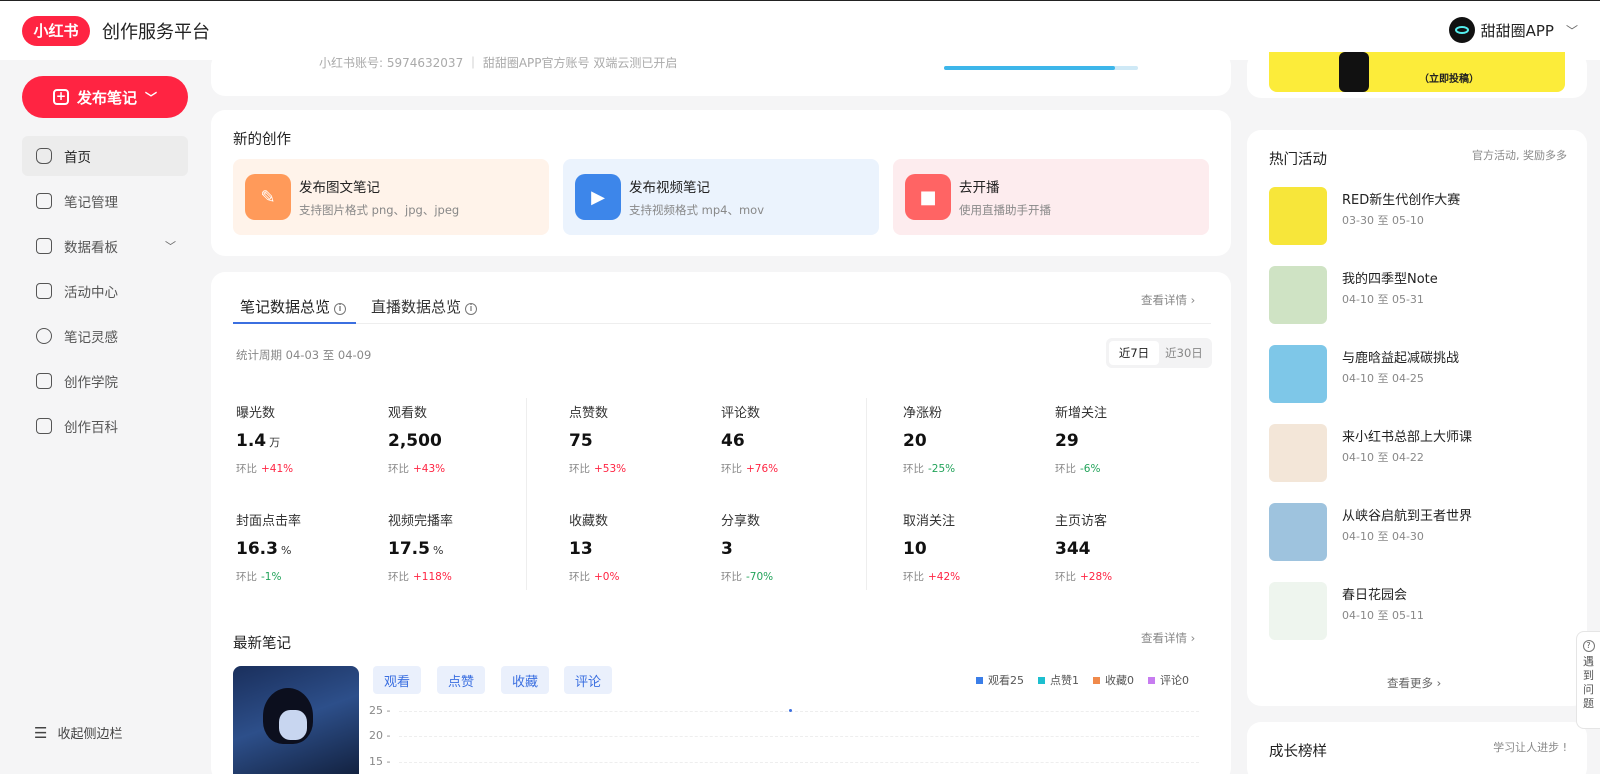  What do you see at coordinates (285, 307) in the screenshot?
I see `tab-label: 笔记数据总览` at bounding box center [285, 307].